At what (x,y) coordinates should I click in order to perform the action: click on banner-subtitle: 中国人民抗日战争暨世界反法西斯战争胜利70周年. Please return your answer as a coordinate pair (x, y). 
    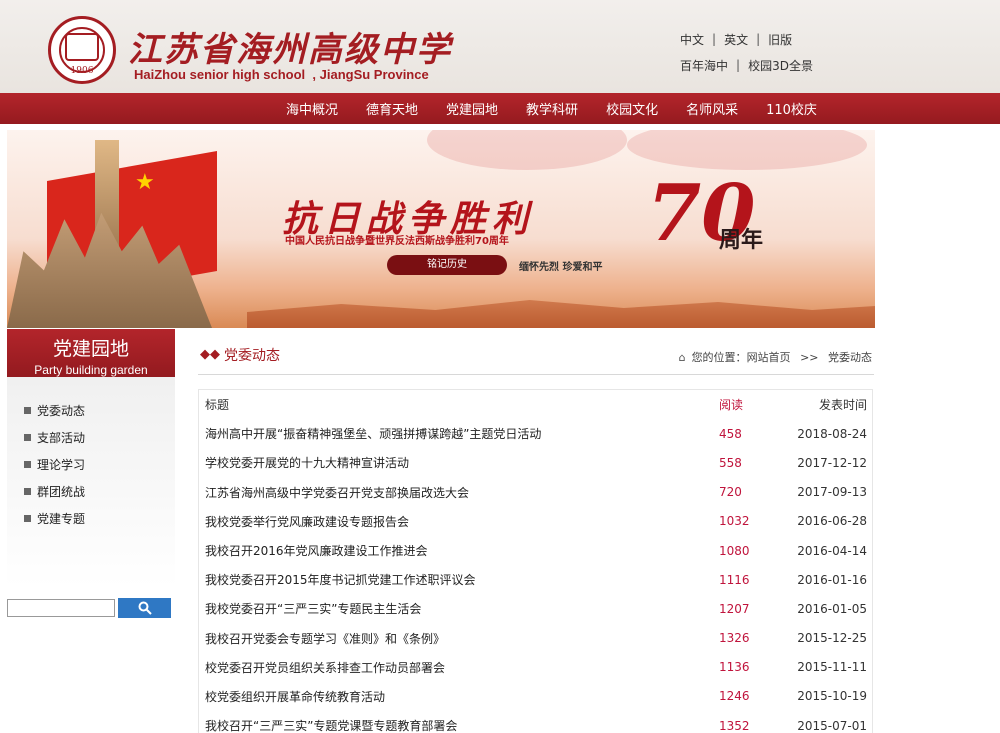
    Looking at the image, I should click on (397, 241).